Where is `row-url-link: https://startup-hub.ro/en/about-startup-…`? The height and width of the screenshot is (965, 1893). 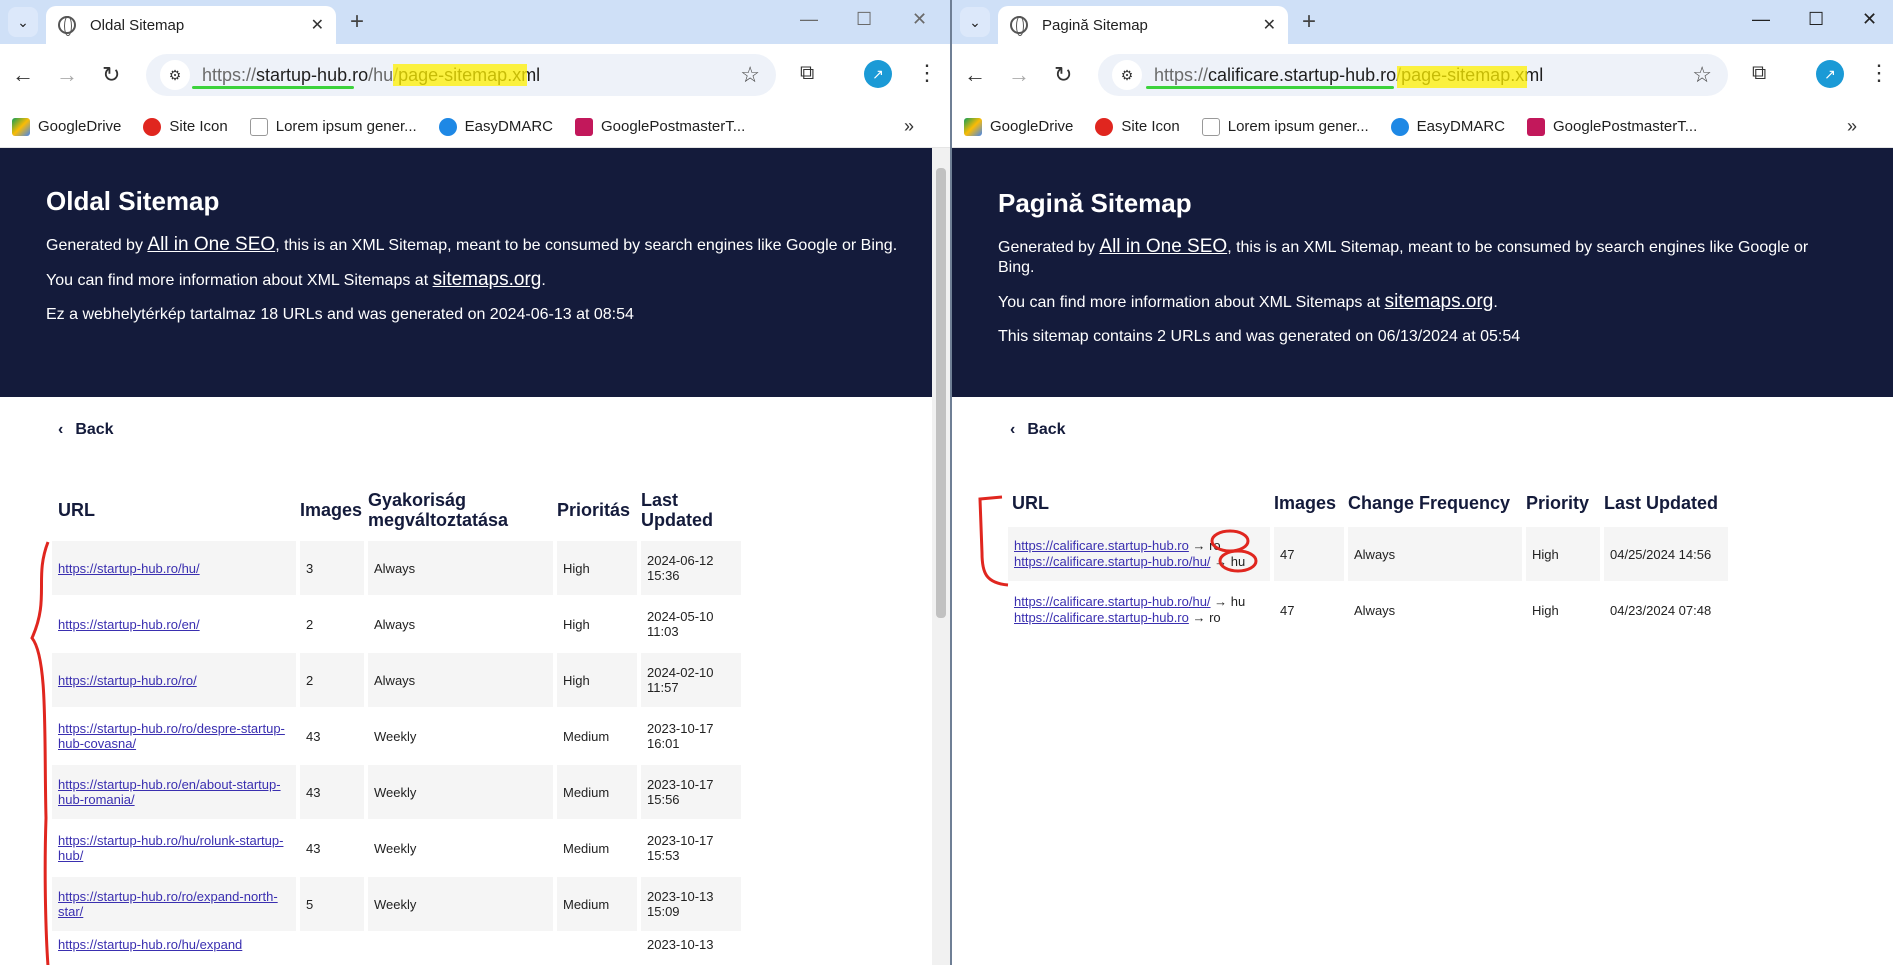
row-url-link: https://startup-hub.ro/en/about-startup-… is located at coordinates (169, 792).